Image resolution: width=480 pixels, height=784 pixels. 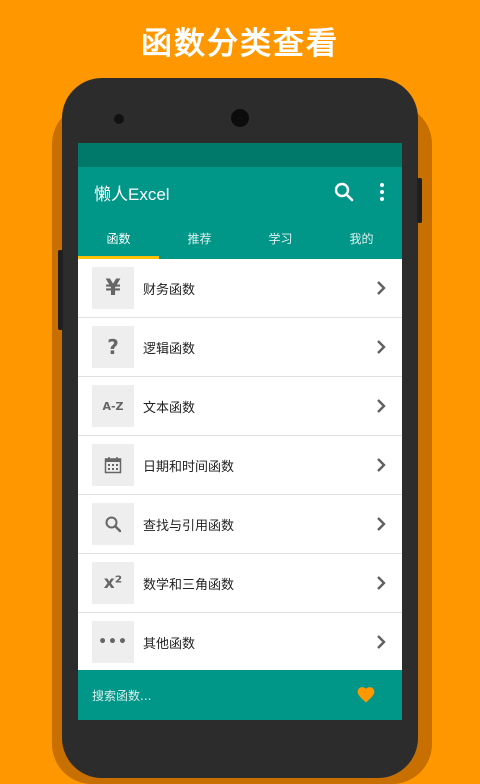 I want to click on more-horiz-icon: •••, so click(x=113, y=642).